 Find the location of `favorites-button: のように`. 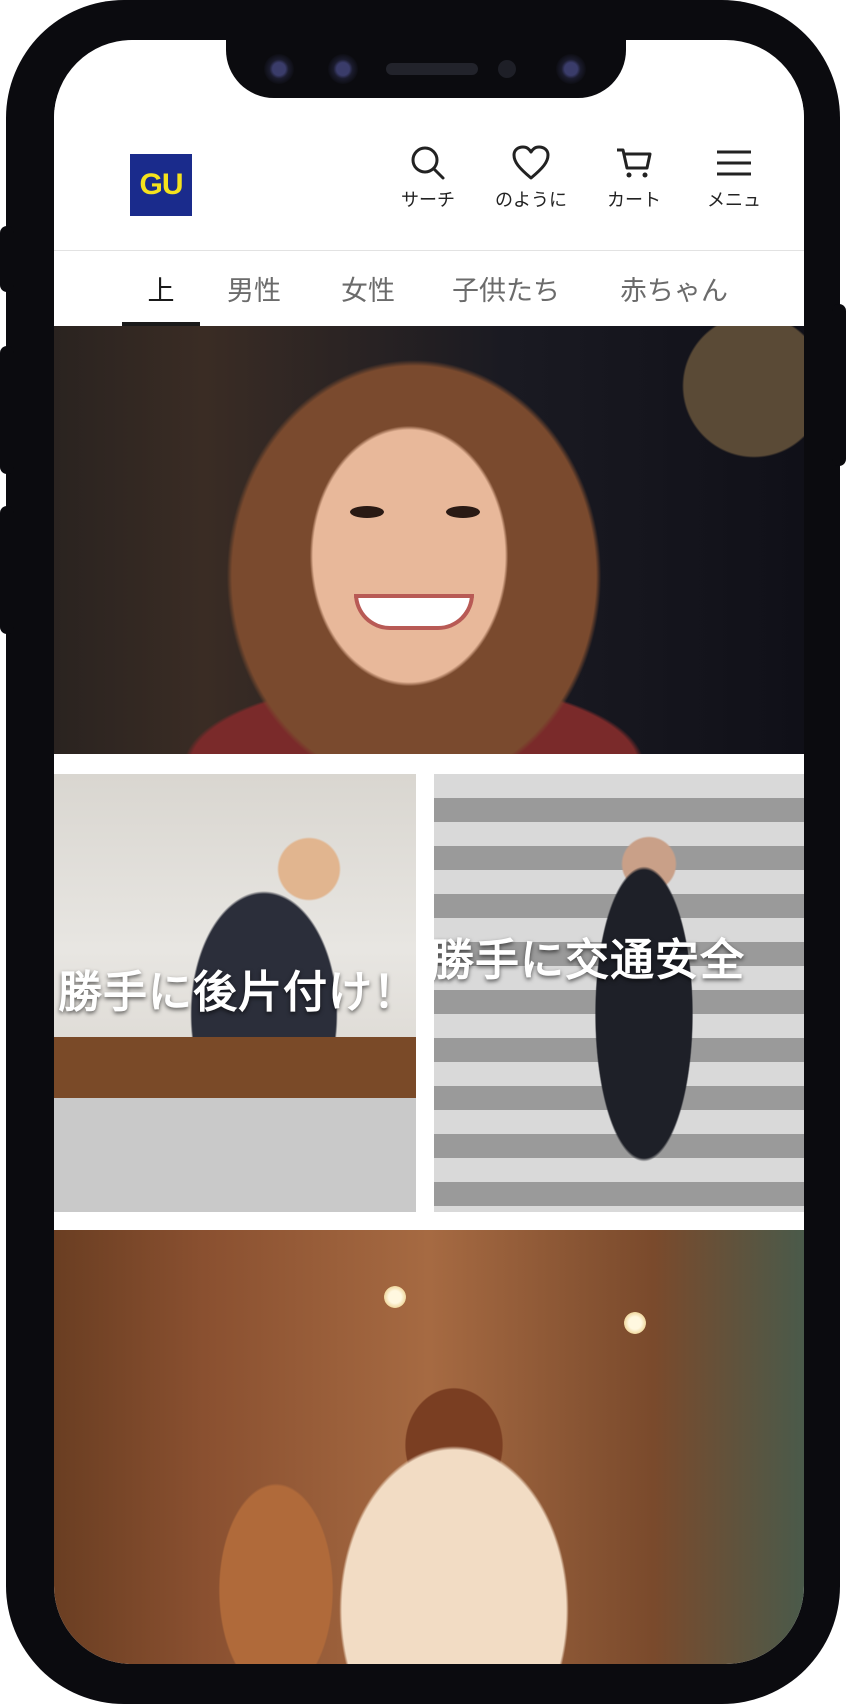

favorites-button: のように is located at coordinates (531, 178).